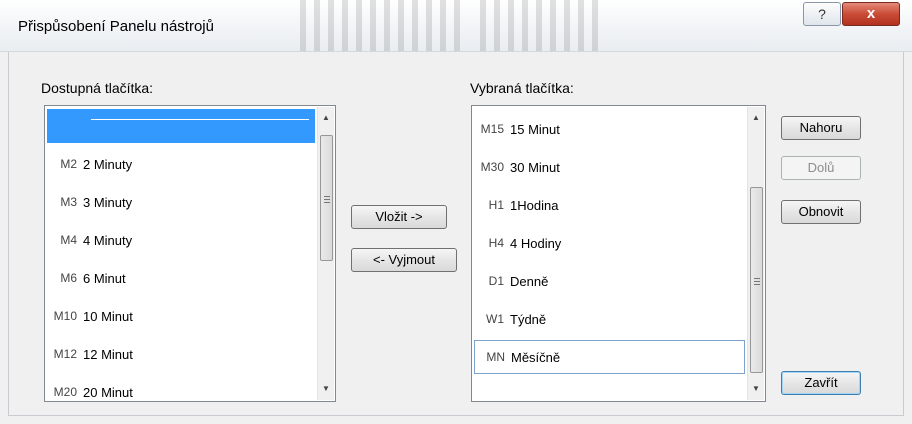 The image size is (912, 424). What do you see at coordinates (609, 357) in the screenshot?
I see `list-item: MN Měsíčně` at bounding box center [609, 357].